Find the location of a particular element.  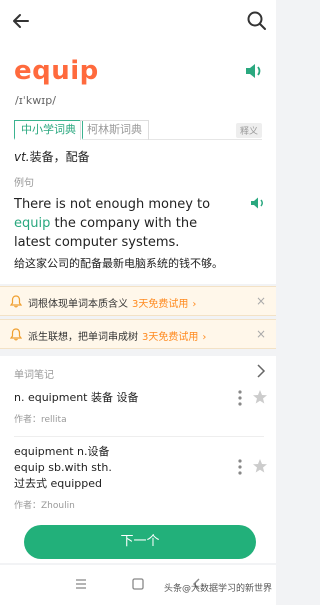

menu-icon is located at coordinates (81, 584).